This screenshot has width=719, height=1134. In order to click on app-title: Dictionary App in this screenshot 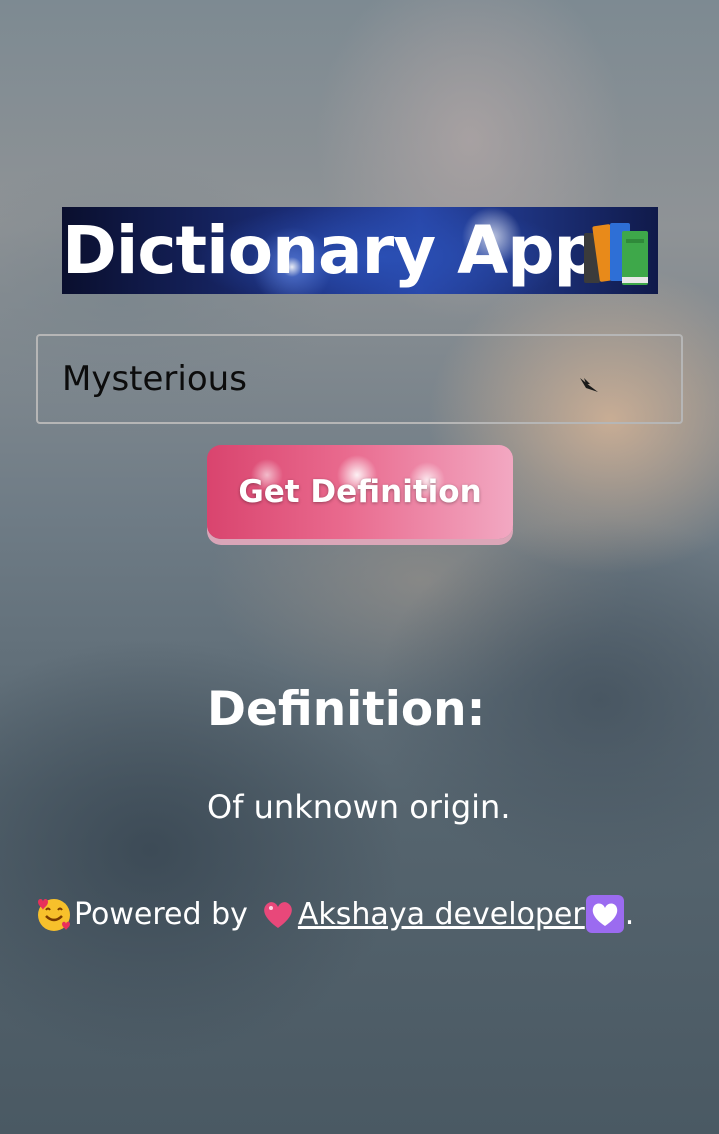, I will do `click(331, 250)`.